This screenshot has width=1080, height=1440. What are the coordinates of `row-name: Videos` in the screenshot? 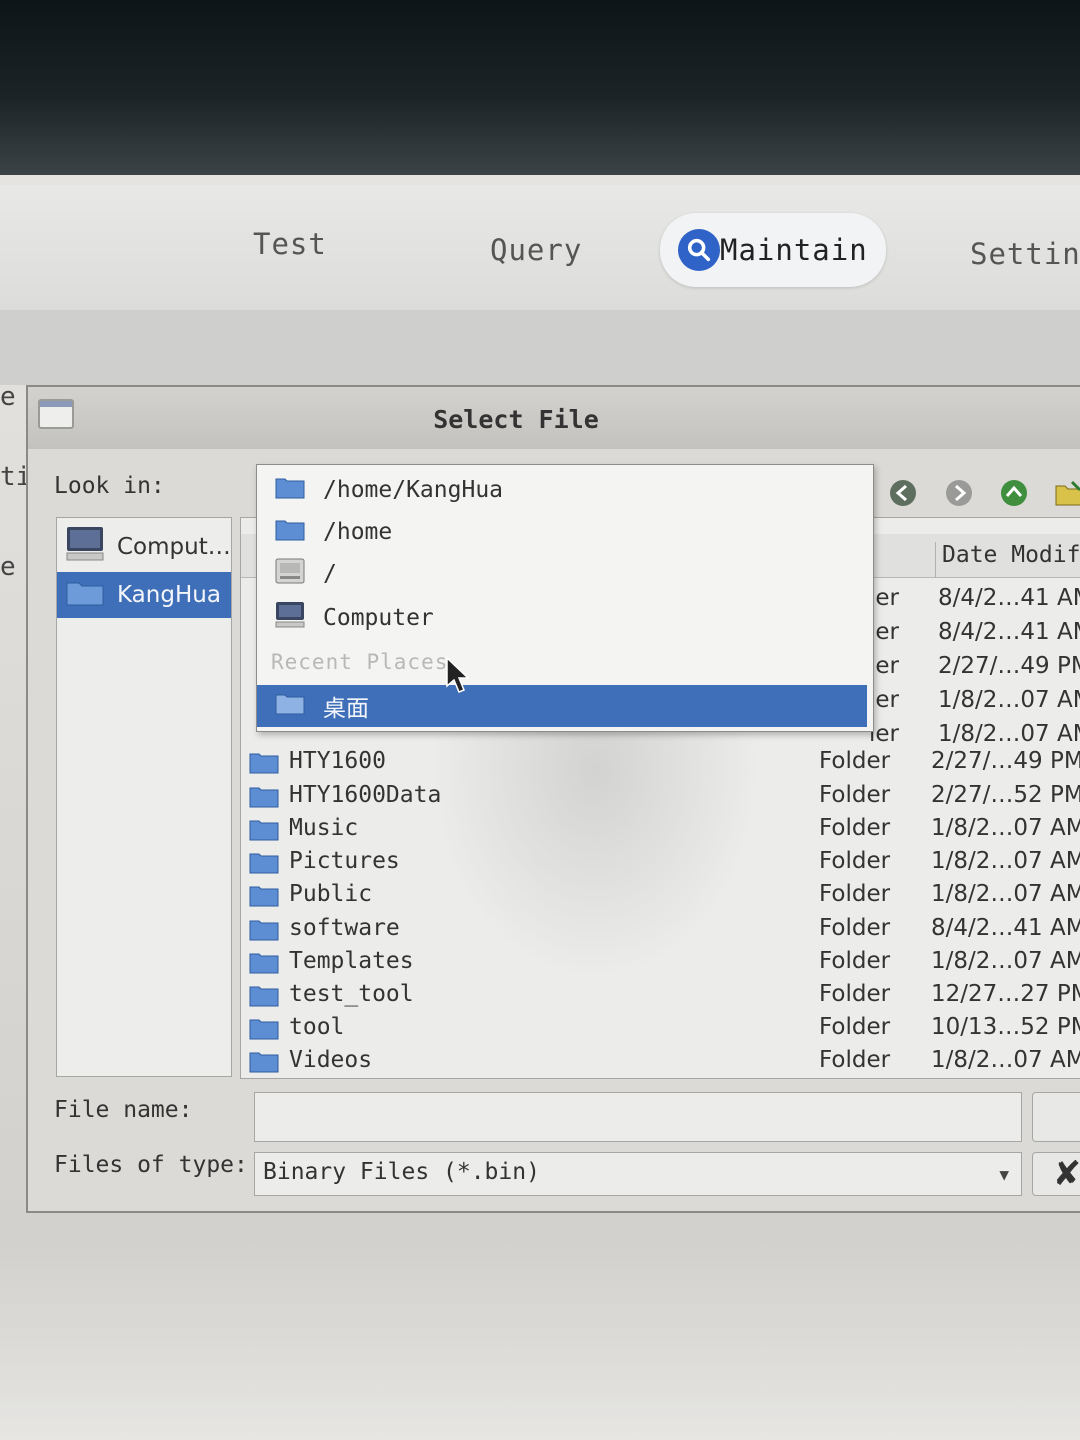 It's located at (331, 1060).